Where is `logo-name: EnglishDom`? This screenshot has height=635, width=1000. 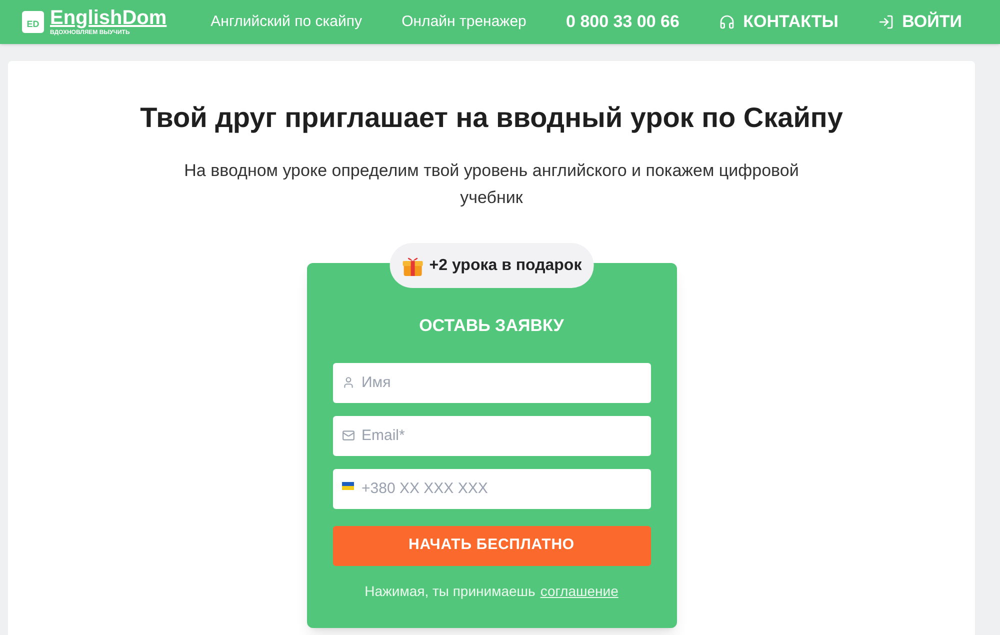 logo-name: EnglishDom is located at coordinates (108, 18).